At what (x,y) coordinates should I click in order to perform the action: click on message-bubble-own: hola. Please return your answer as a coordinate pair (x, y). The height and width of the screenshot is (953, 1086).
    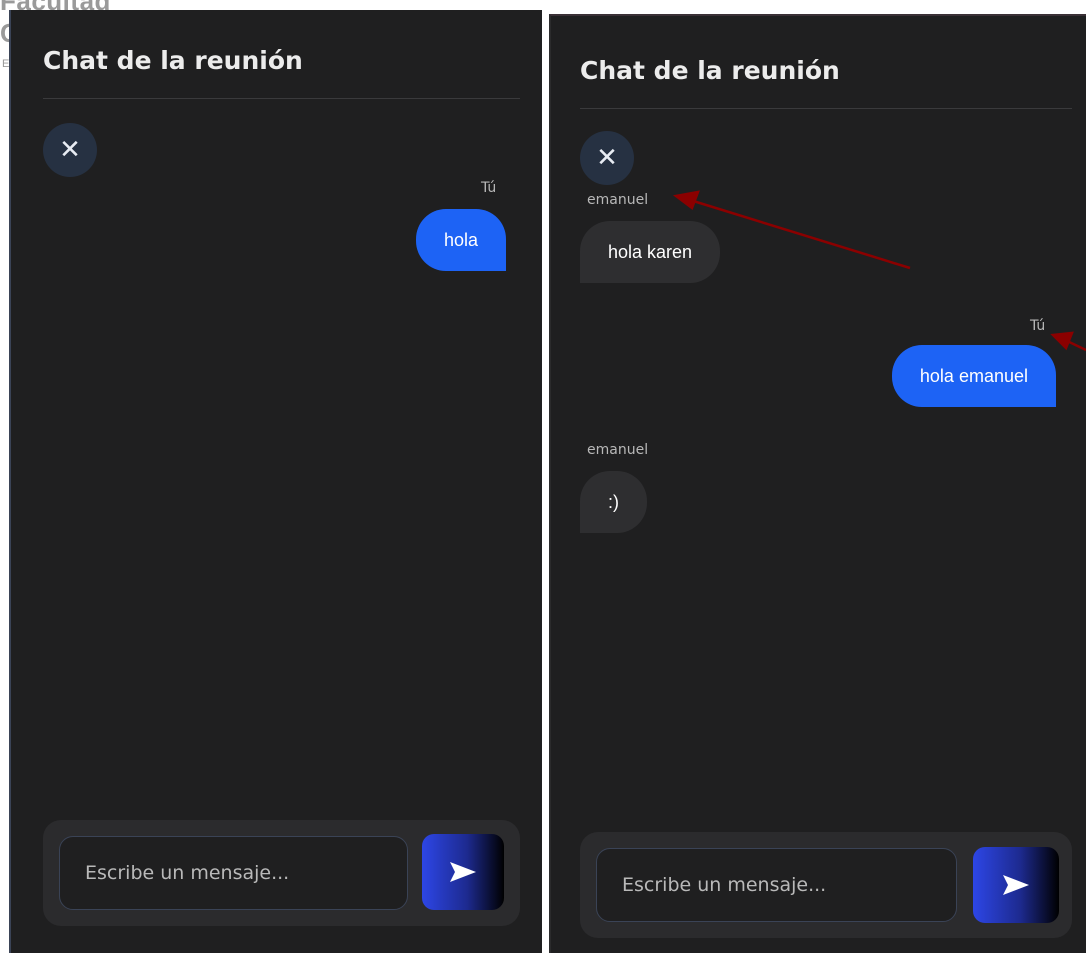
    Looking at the image, I should click on (460, 240).